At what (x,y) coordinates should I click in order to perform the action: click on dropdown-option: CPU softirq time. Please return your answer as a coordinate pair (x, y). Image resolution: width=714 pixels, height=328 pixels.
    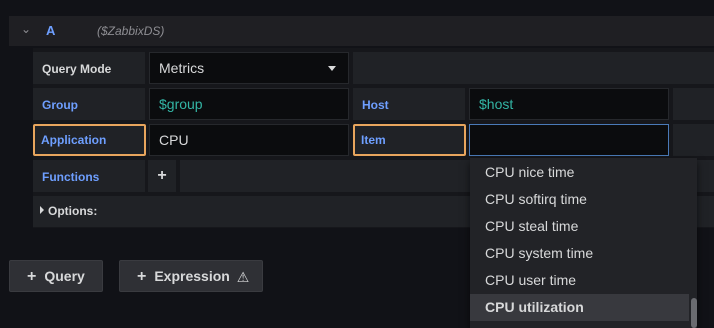
    Looking at the image, I should click on (579, 199).